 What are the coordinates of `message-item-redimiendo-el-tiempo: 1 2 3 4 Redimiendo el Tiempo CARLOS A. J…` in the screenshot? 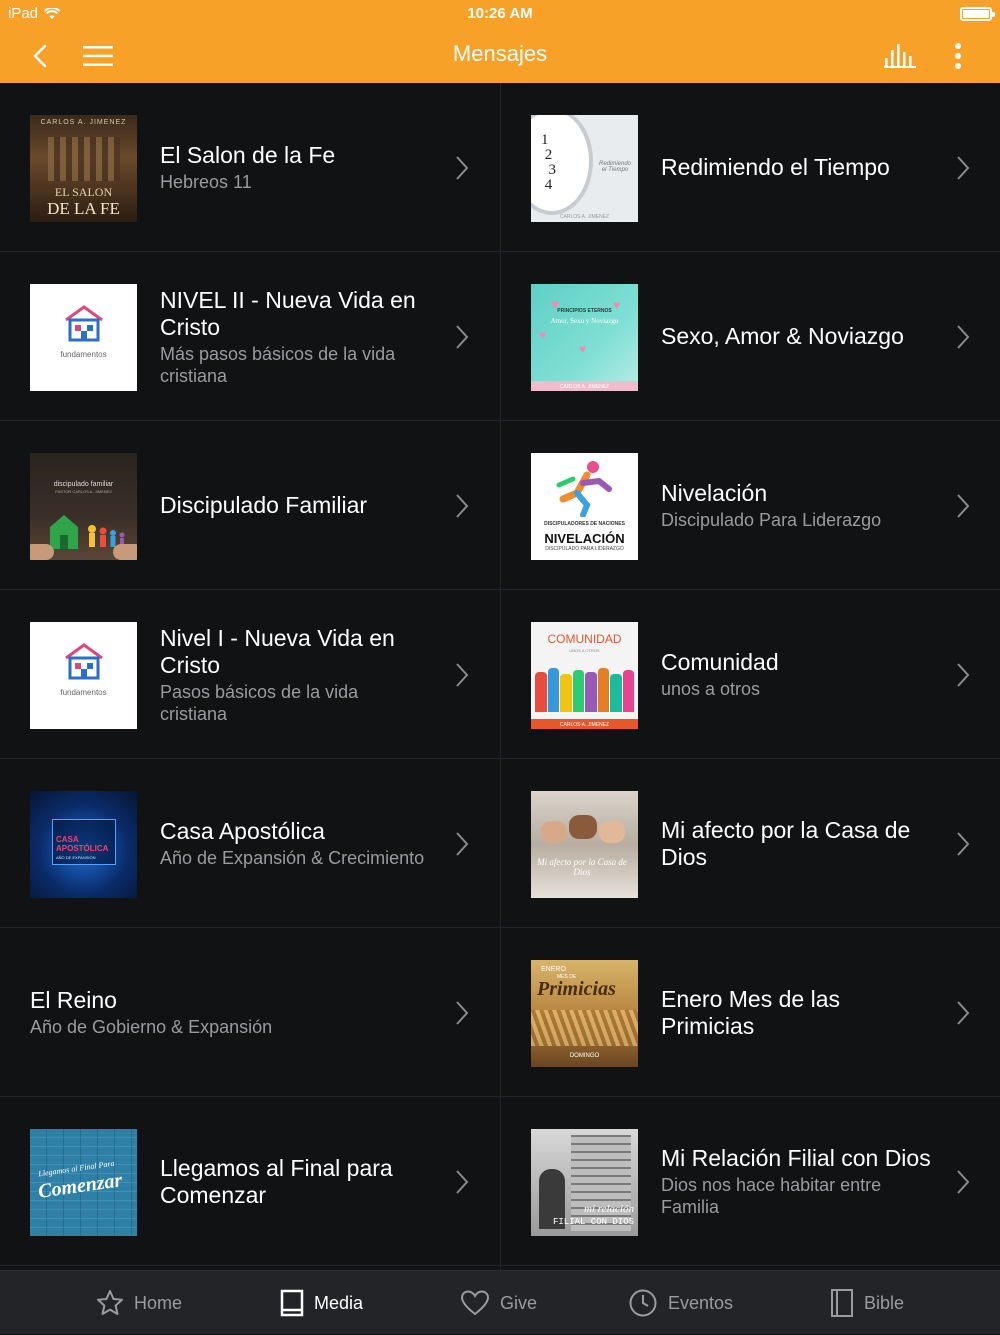 It's located at (750, 167).